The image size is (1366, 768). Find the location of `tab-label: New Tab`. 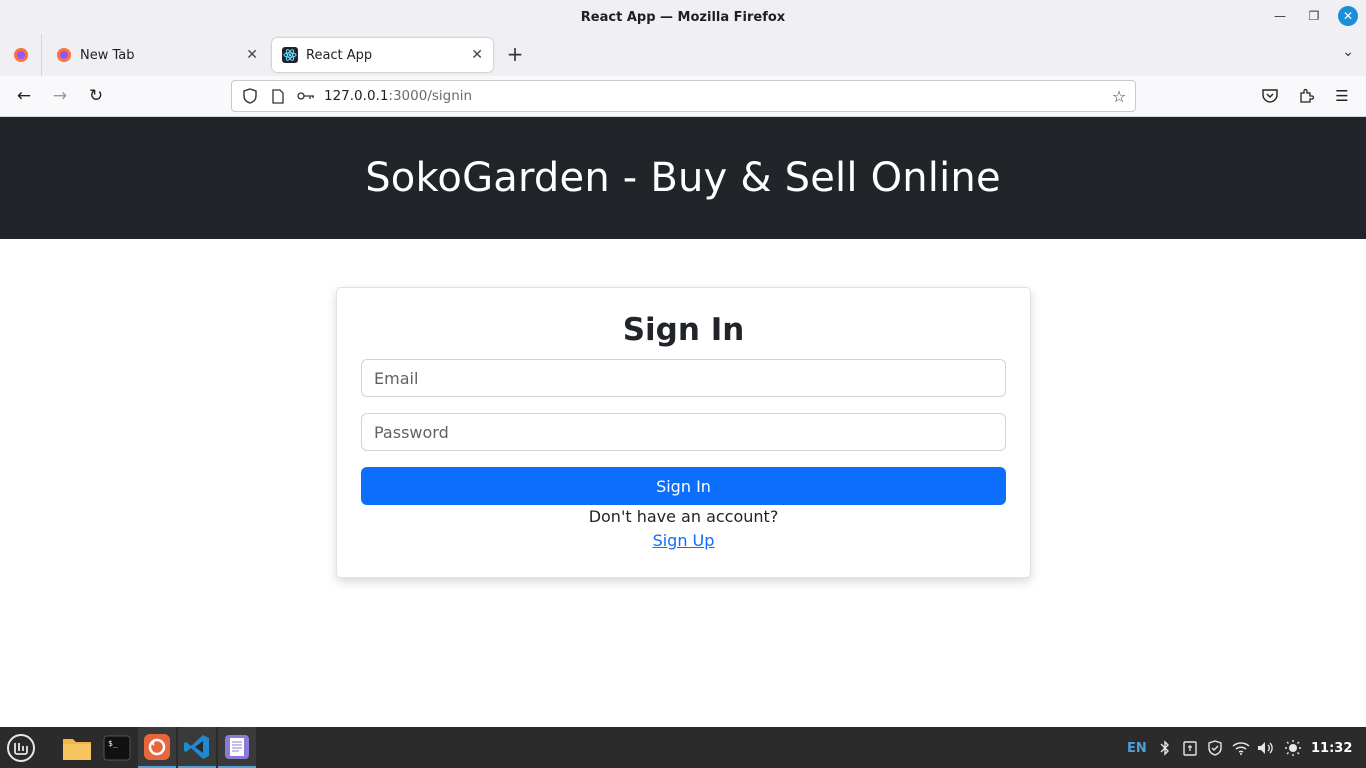

tab-label: New Tab is located at coordinates (107, 55).